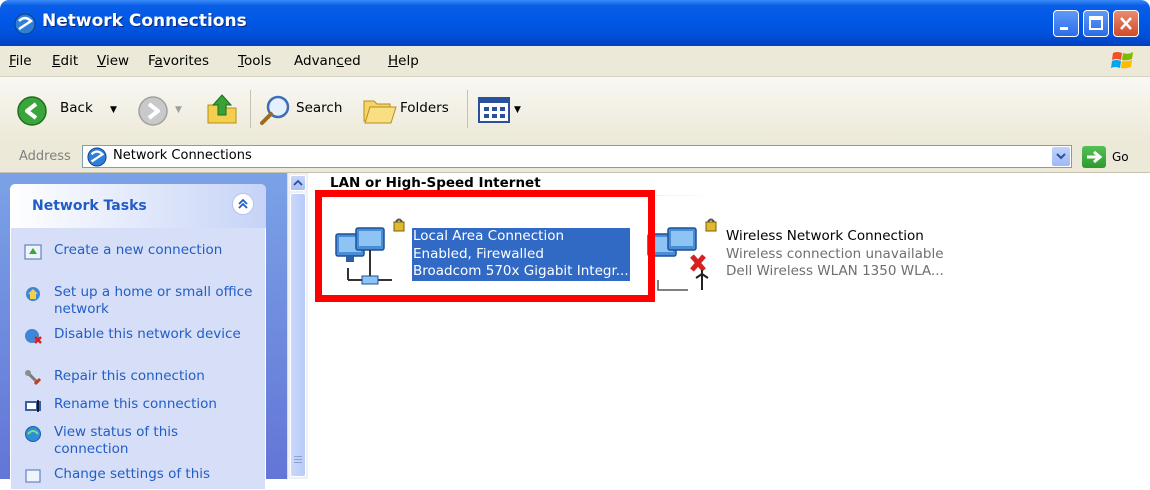 Image resolution: width=1150 pixels, height=490 pixels. What do you see at coordinates (485, 246) in the screenshot?
I see `highlight-box` at bounding box center [485, 246].